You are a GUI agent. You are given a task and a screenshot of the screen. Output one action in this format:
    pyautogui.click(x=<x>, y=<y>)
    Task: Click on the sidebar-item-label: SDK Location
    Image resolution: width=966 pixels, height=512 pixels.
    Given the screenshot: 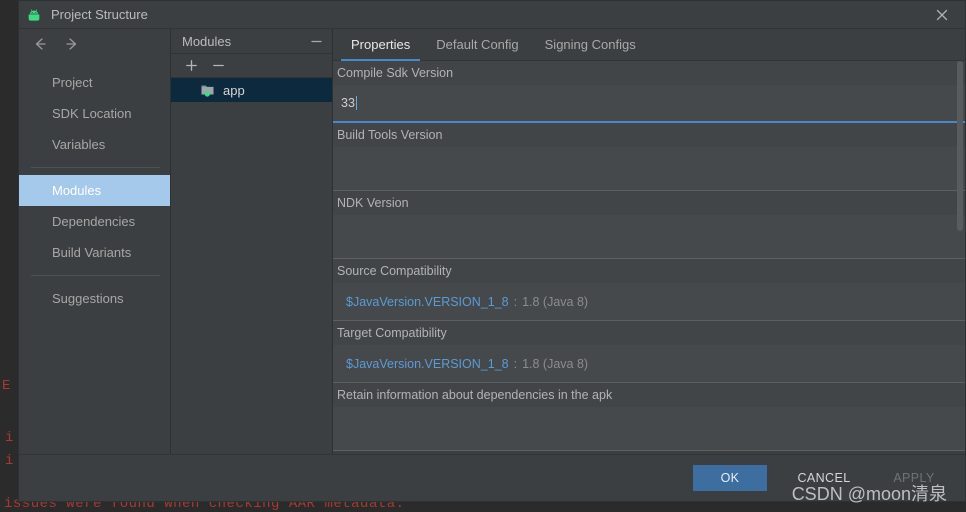 What is the action you would take?
    pyautogui.click(x=92, y=113)
    